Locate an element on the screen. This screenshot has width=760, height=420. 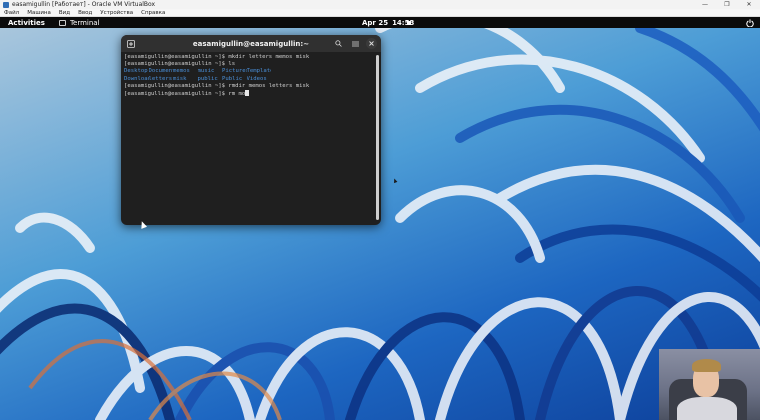
ls-entry: music is located at coordinates (206, 71).